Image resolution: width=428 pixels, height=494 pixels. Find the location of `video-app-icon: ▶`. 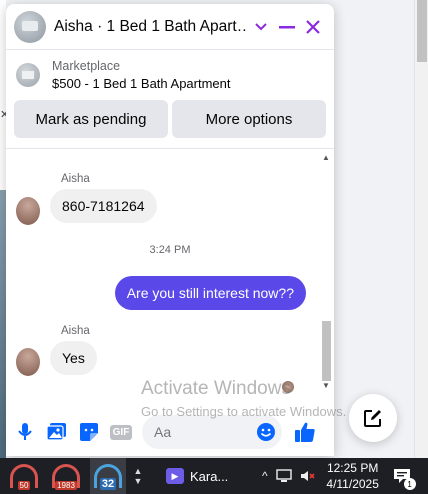

video-app-icon: ▶ is located at coordinates (175, 476).